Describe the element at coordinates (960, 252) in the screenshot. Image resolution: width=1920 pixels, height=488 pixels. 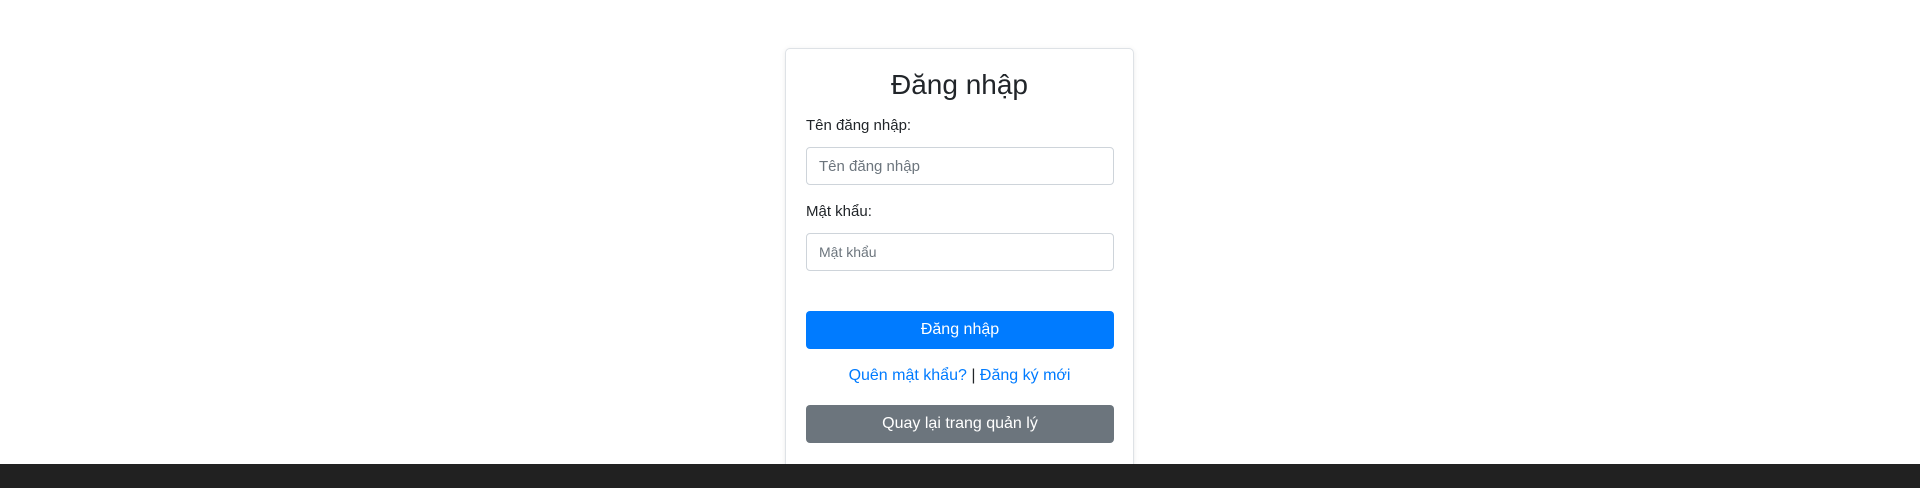
I see `password-input` at that location.